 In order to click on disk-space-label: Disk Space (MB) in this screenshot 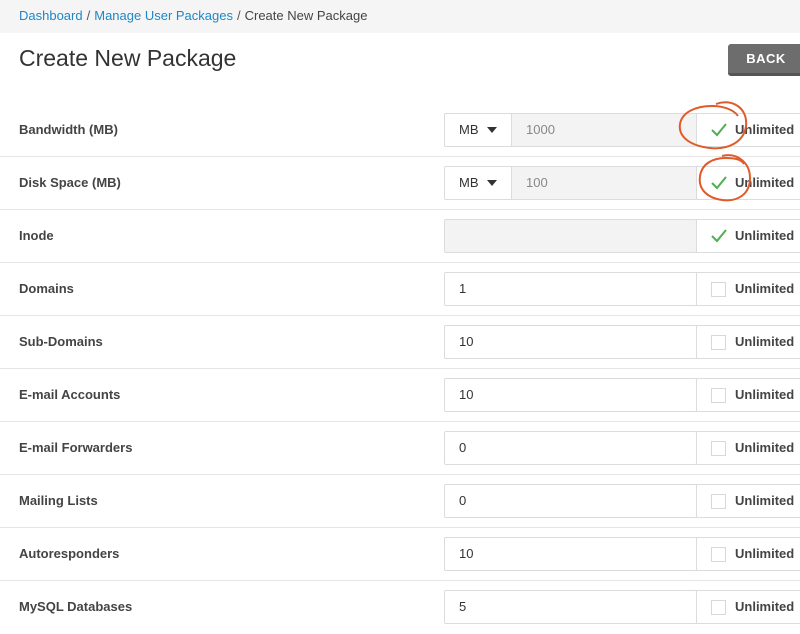, I will do `click(70, 182)`.